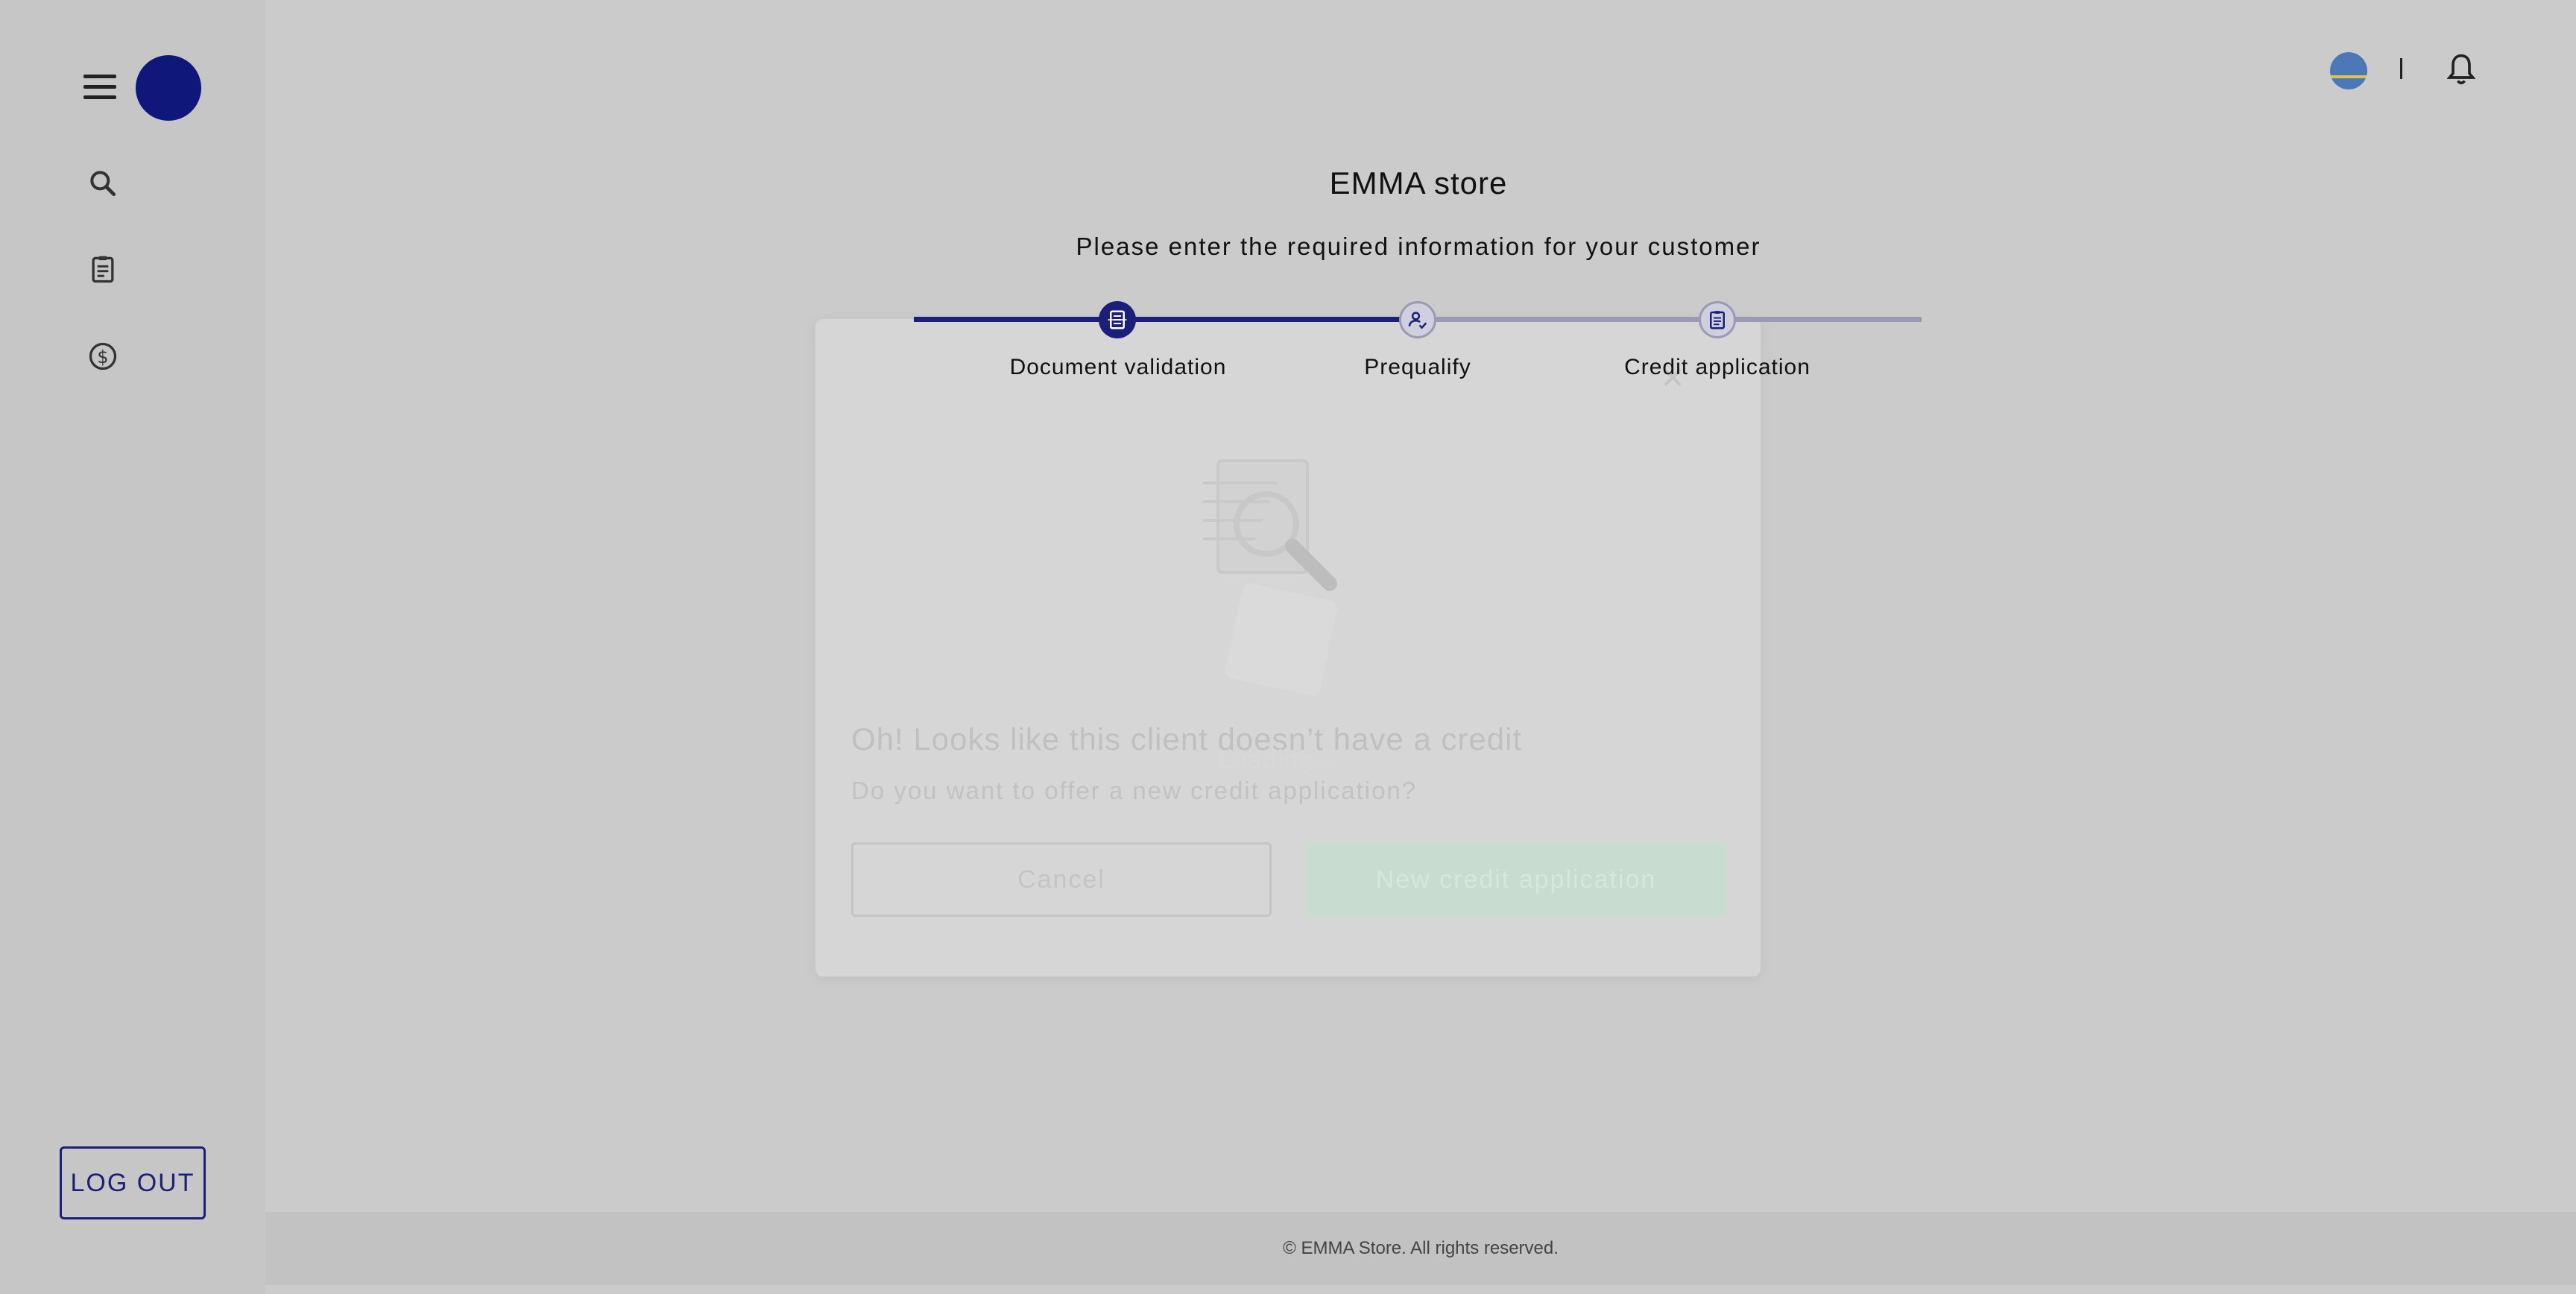 The height and width of the screenshot is (1294, 2576). What do you see at coordinates (1417, 319) in the screenshot?
I see `user-check-icon` at bounding box center [1417, 319].